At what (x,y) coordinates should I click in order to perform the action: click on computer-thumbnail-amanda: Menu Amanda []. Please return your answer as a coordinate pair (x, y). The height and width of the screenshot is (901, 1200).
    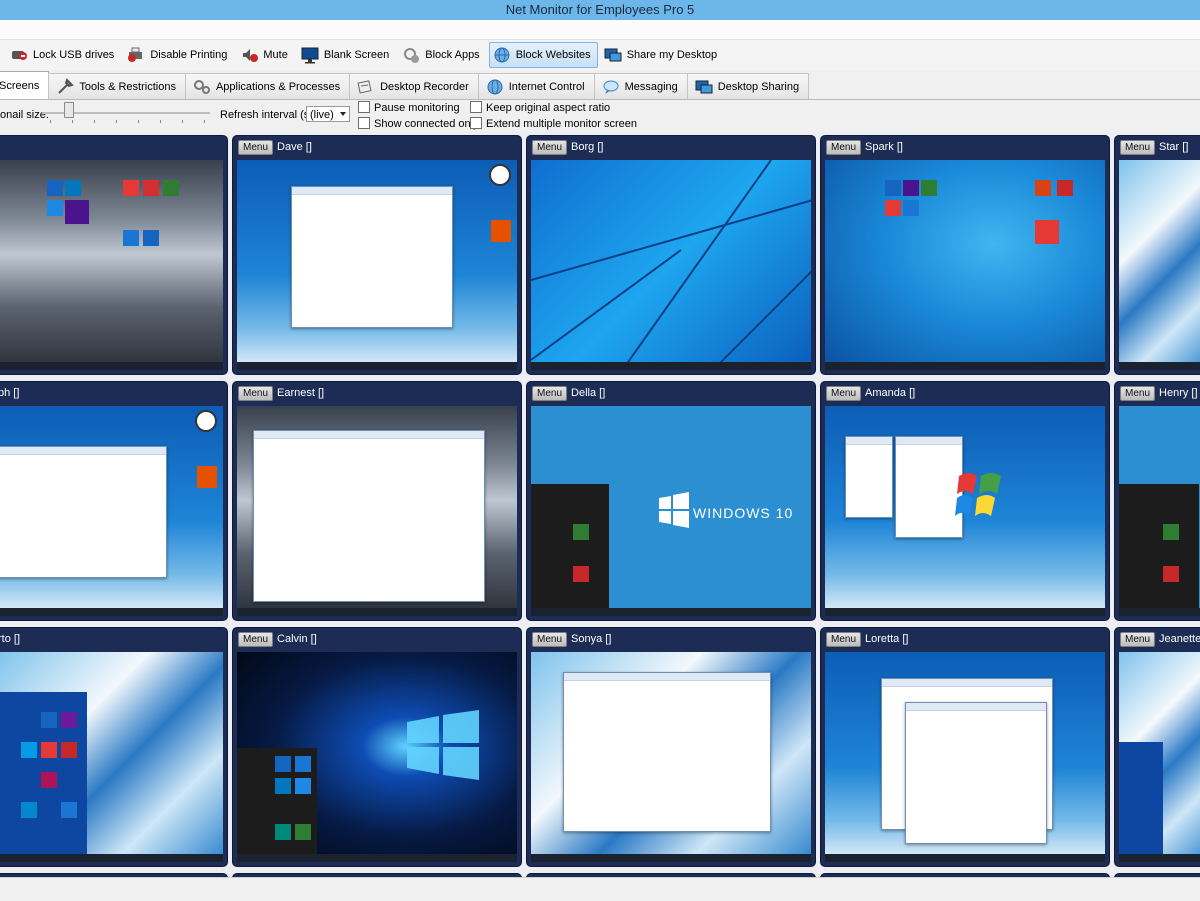
    Looking at the image, I should click on (965, 501).